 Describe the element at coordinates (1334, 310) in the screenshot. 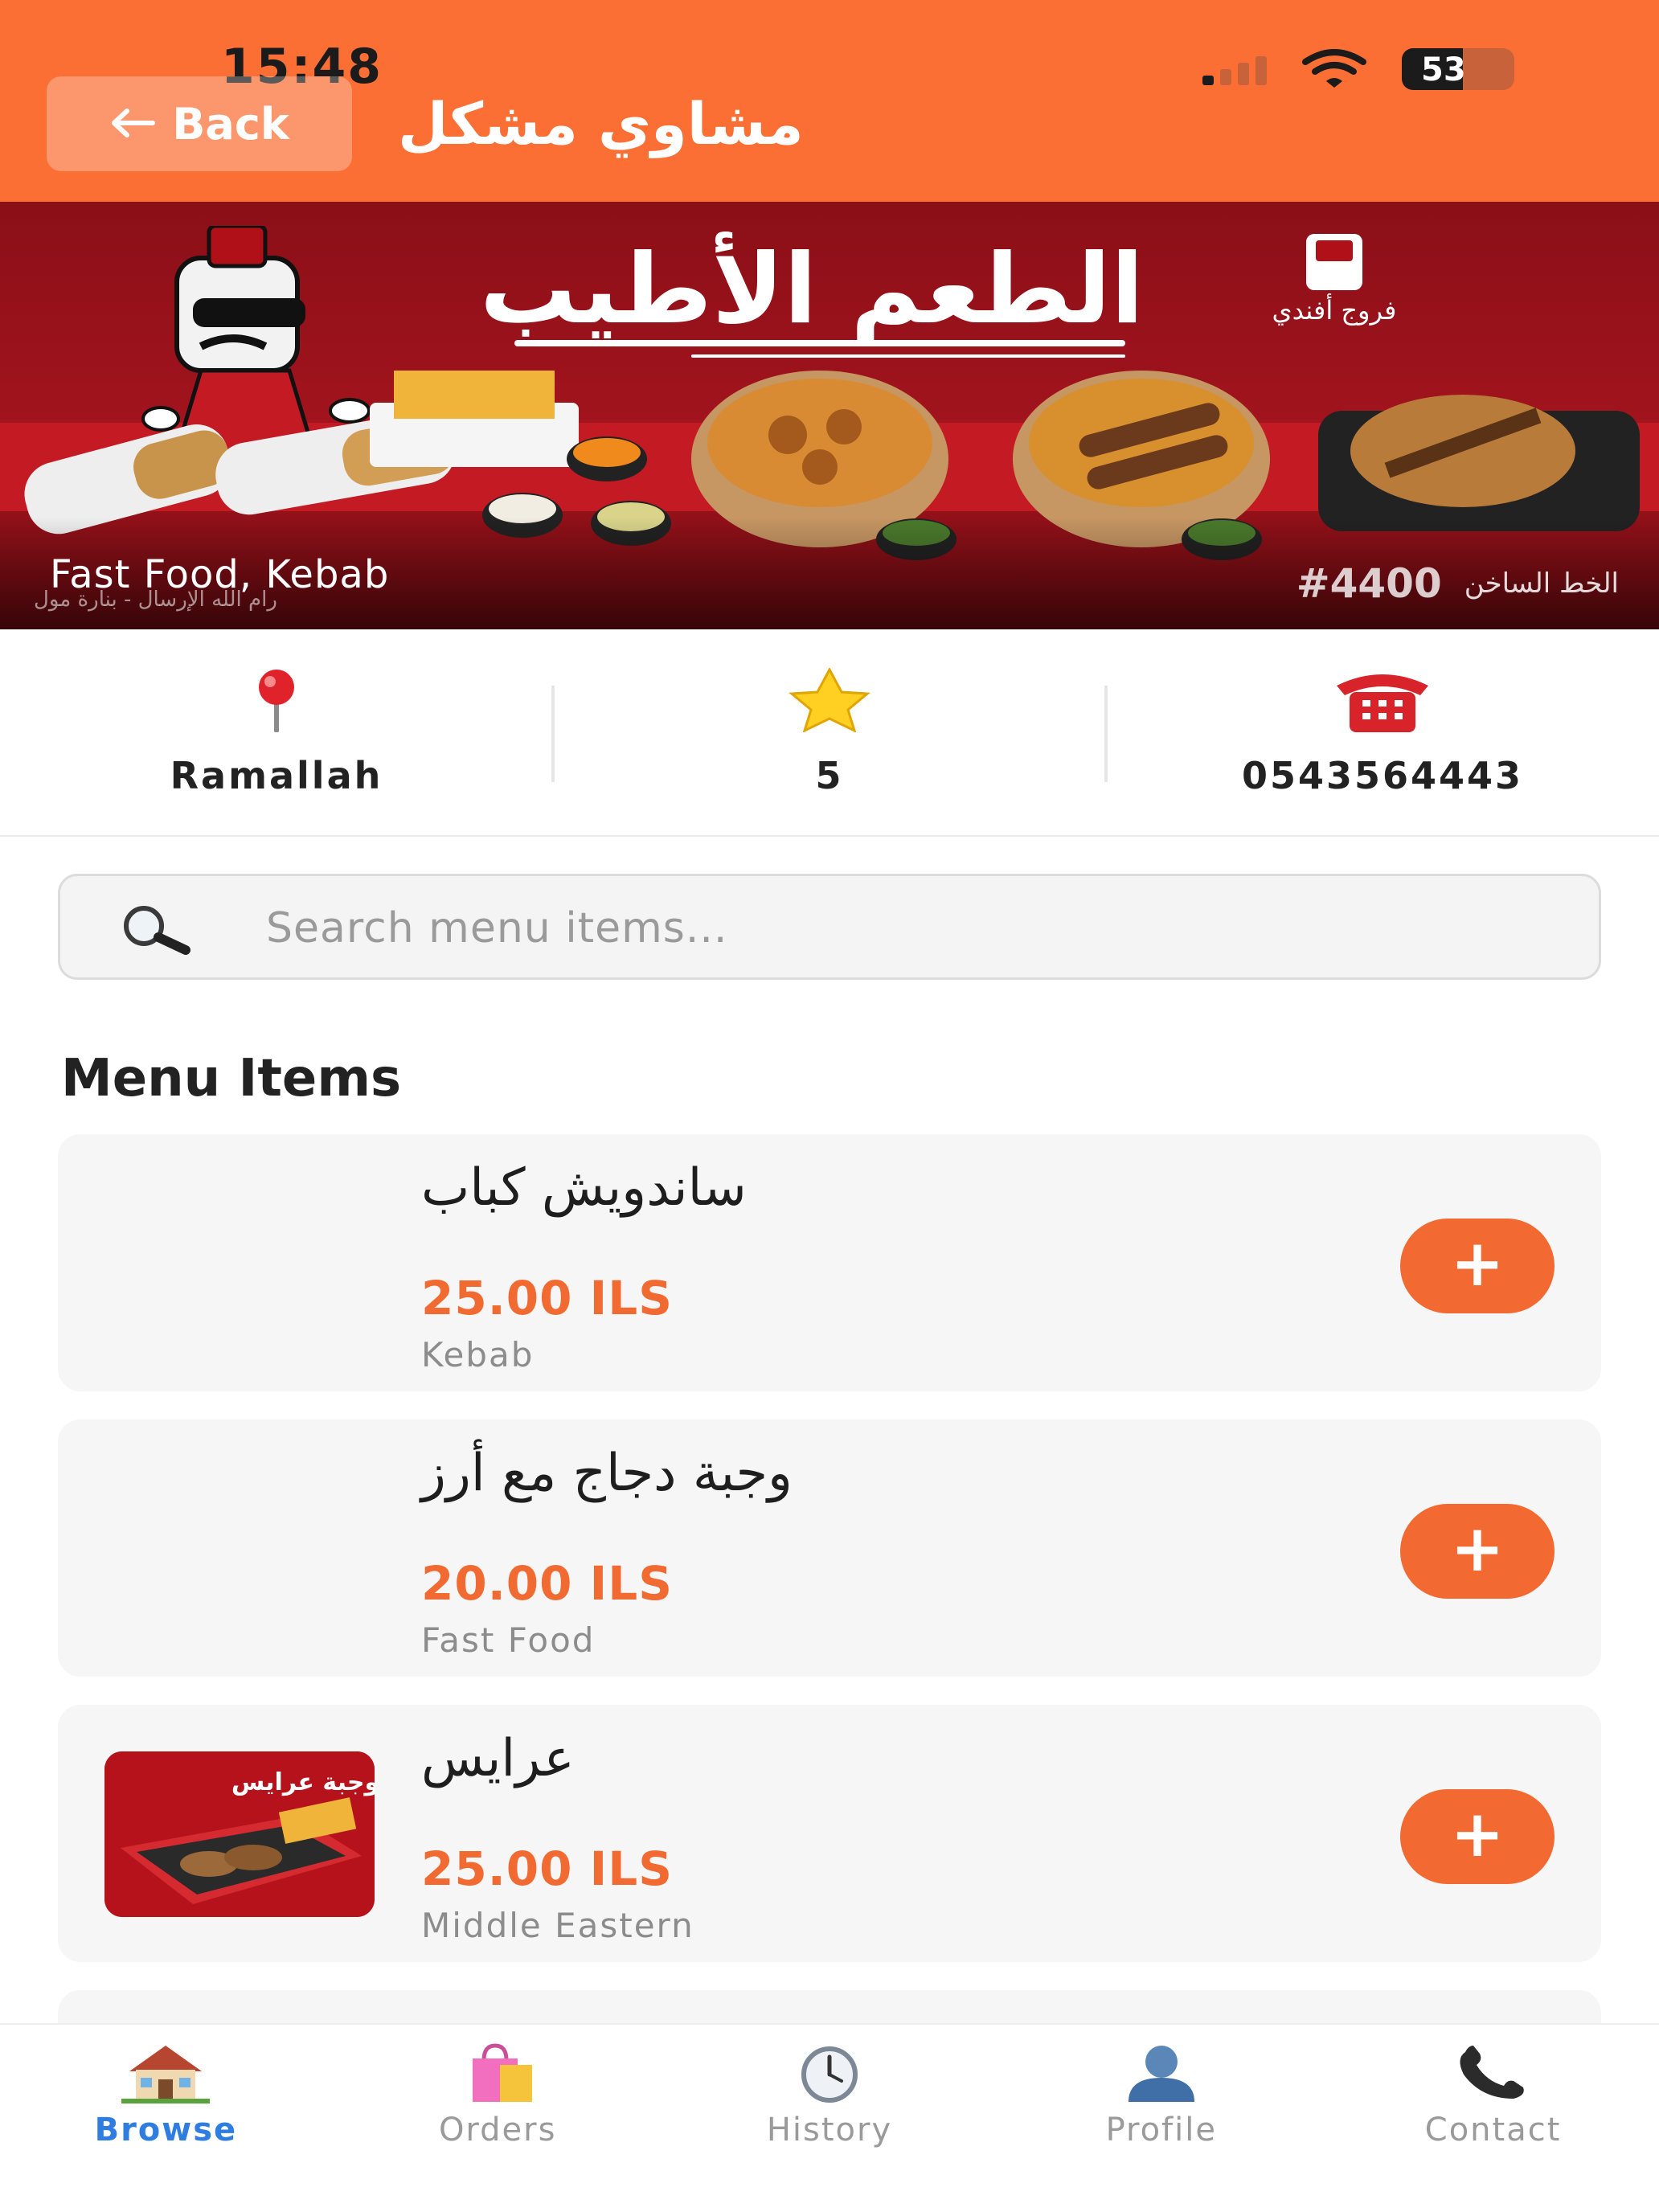

I see `brand-name: فروج أفندي` at that location.